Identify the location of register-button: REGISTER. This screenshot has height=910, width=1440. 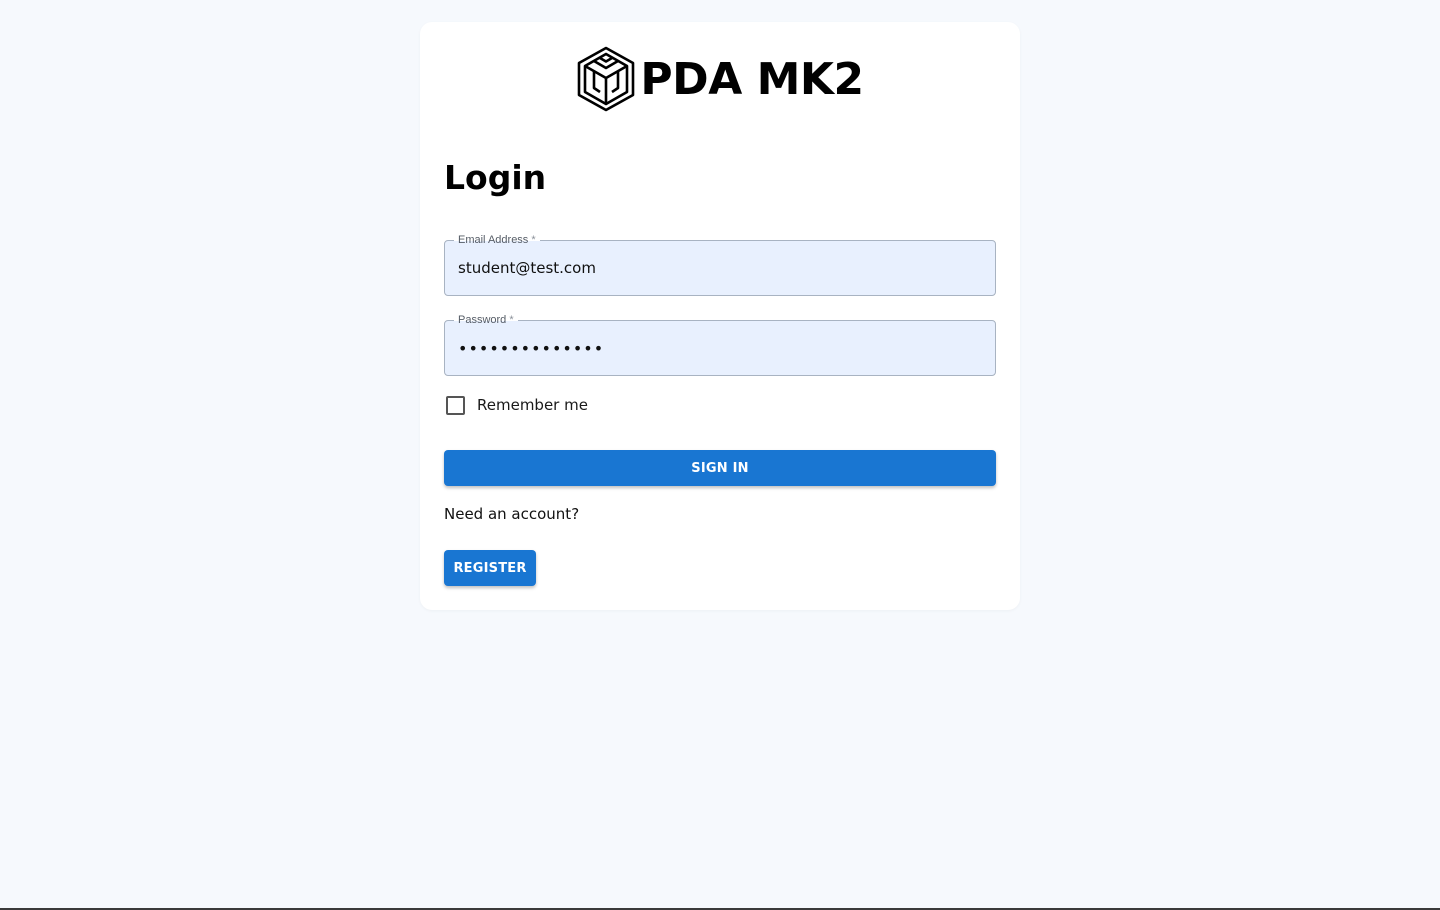
(490, 568).